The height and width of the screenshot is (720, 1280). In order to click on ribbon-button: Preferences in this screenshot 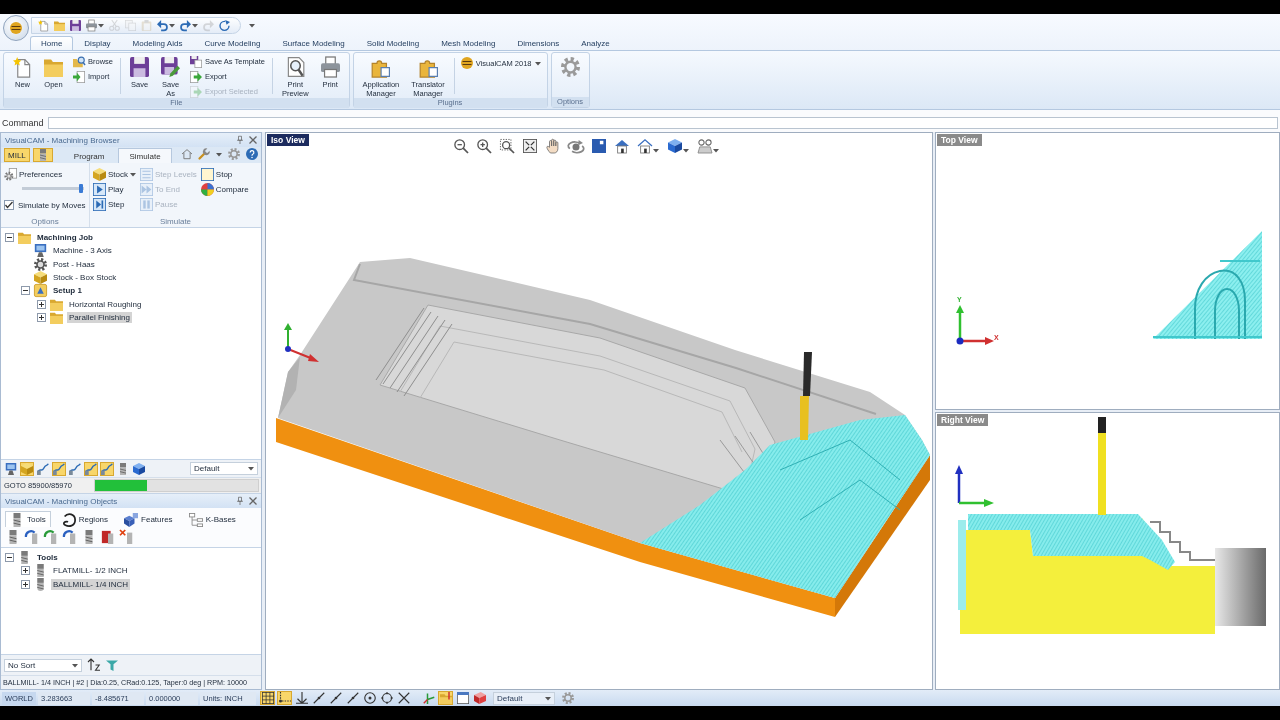, I will do `click(45, 174)`.